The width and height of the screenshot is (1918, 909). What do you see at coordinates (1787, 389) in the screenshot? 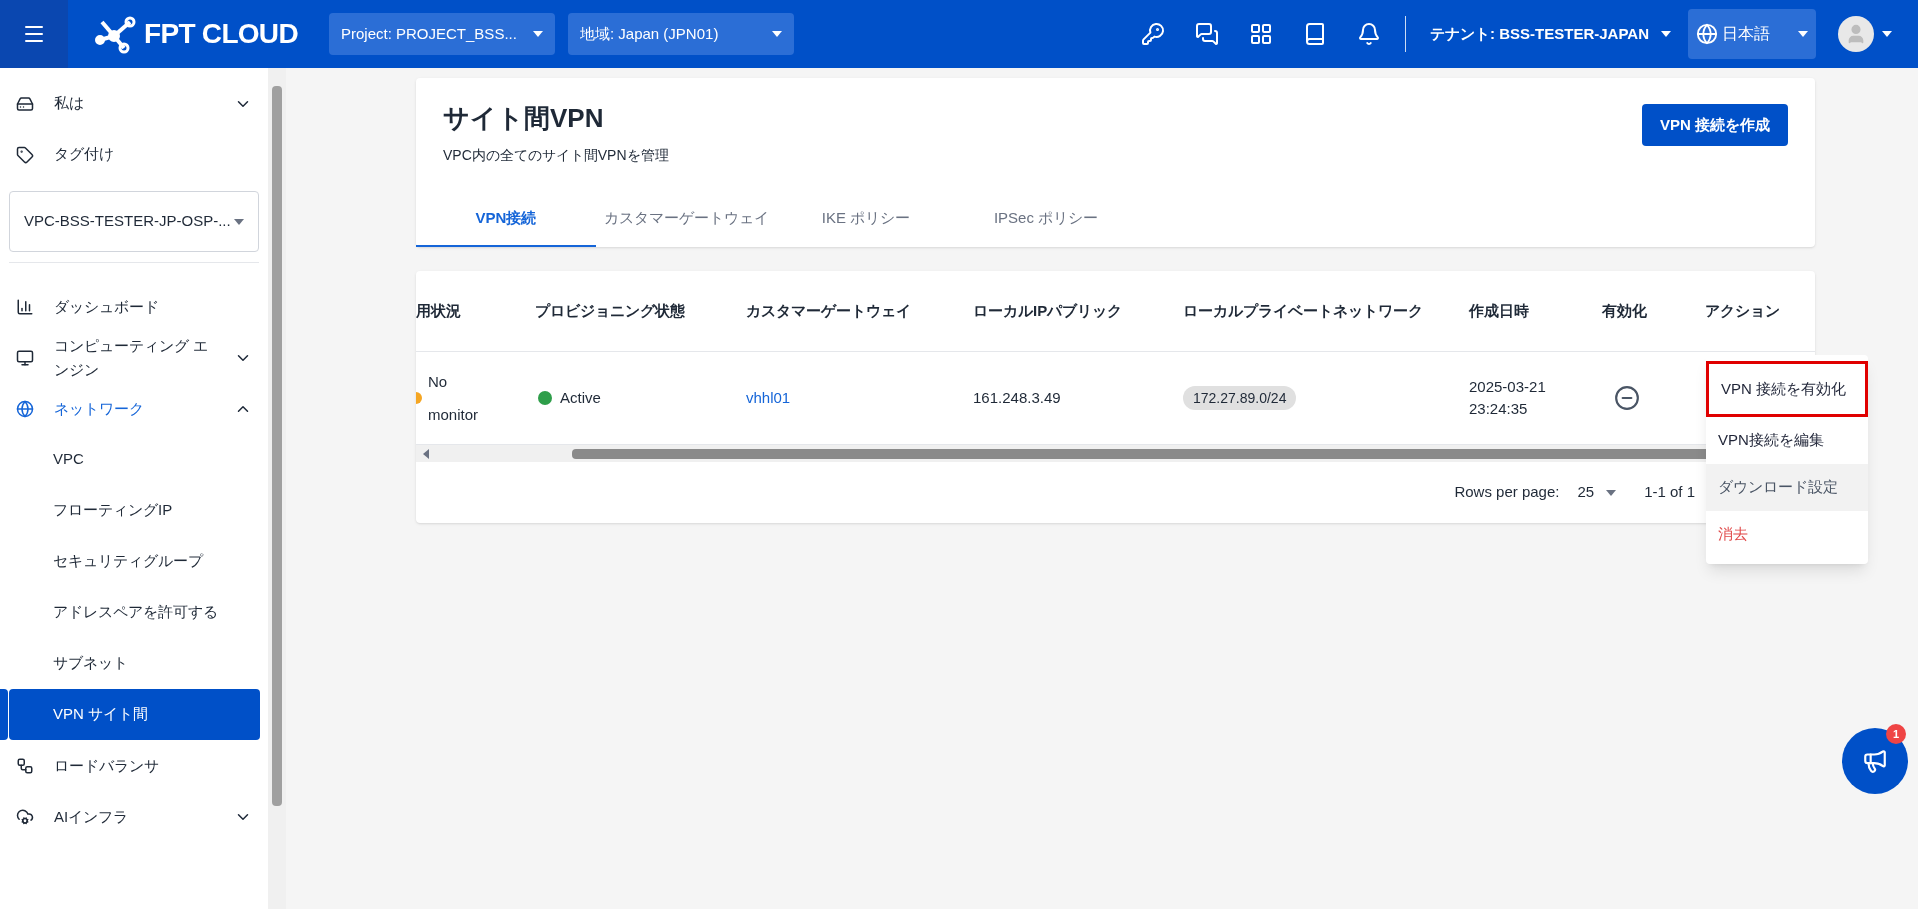
I see `menu-item: VPN 接続を有効化` at bounding box center [1787, 389].